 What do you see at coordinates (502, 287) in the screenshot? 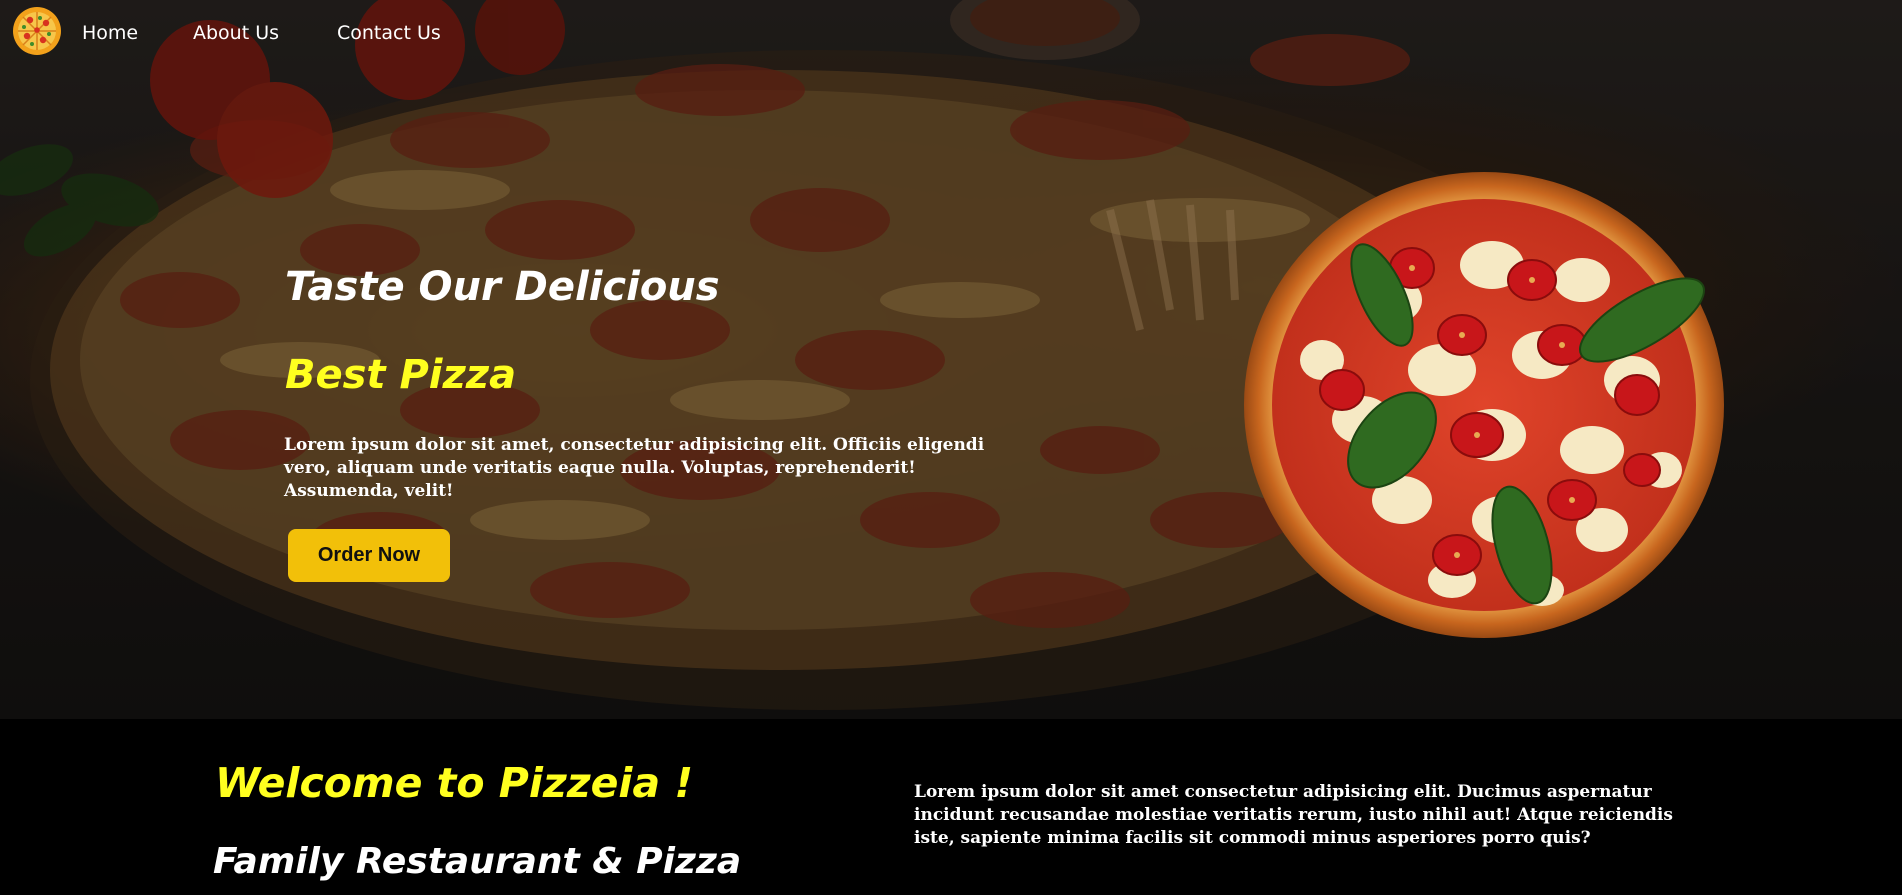
I see `hero-title: Taste Our Delicious` at bounding box center [502, 287].